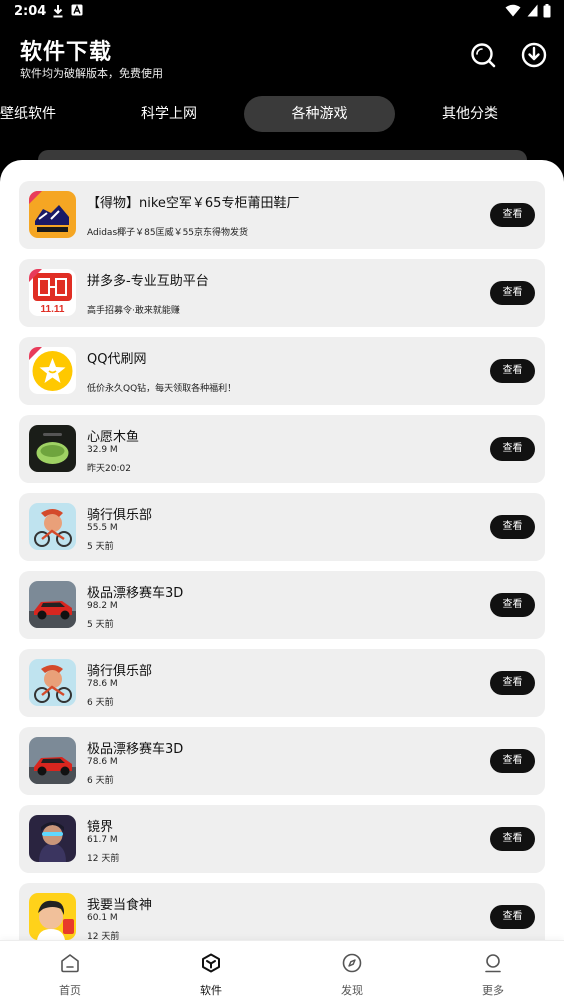  I want to click on item-name: 拼多多-专业互助平台, so click(148, 281).